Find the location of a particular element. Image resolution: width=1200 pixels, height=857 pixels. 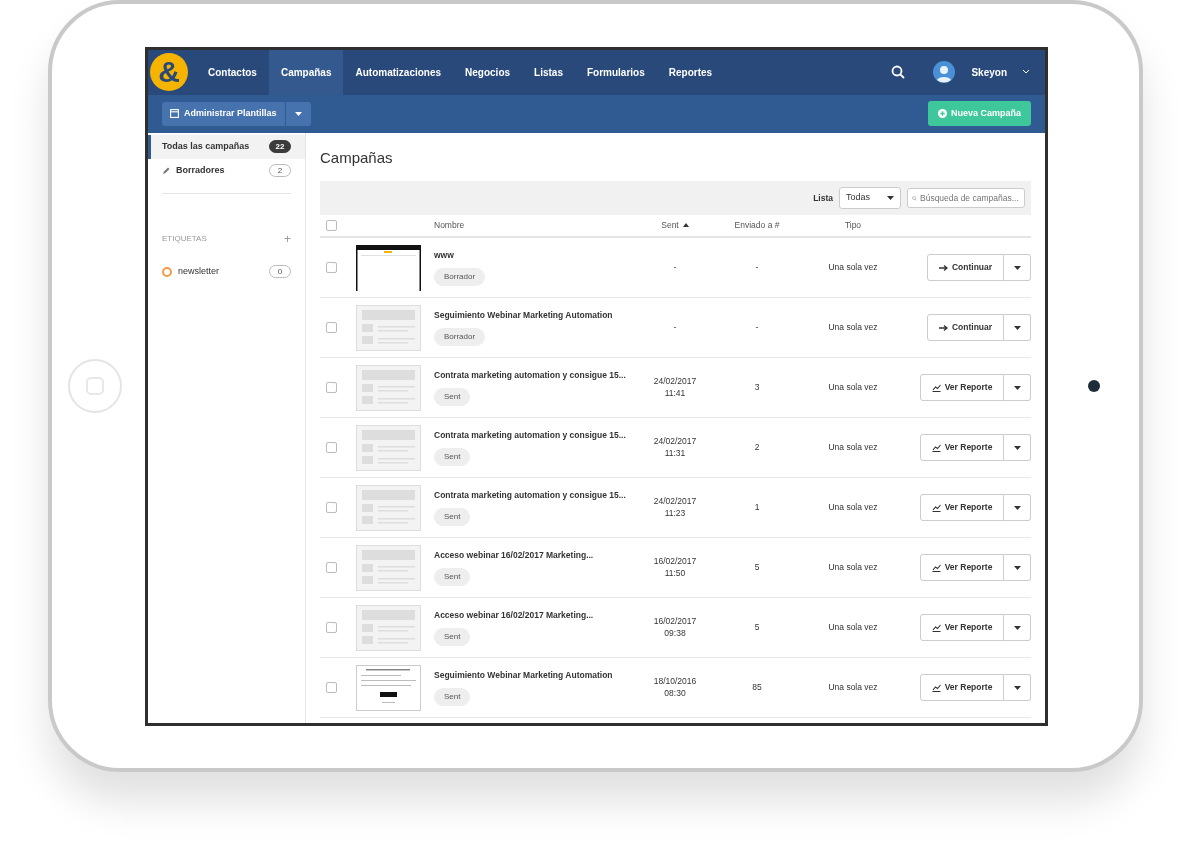

logo: & is located at coordinates (169, 71).